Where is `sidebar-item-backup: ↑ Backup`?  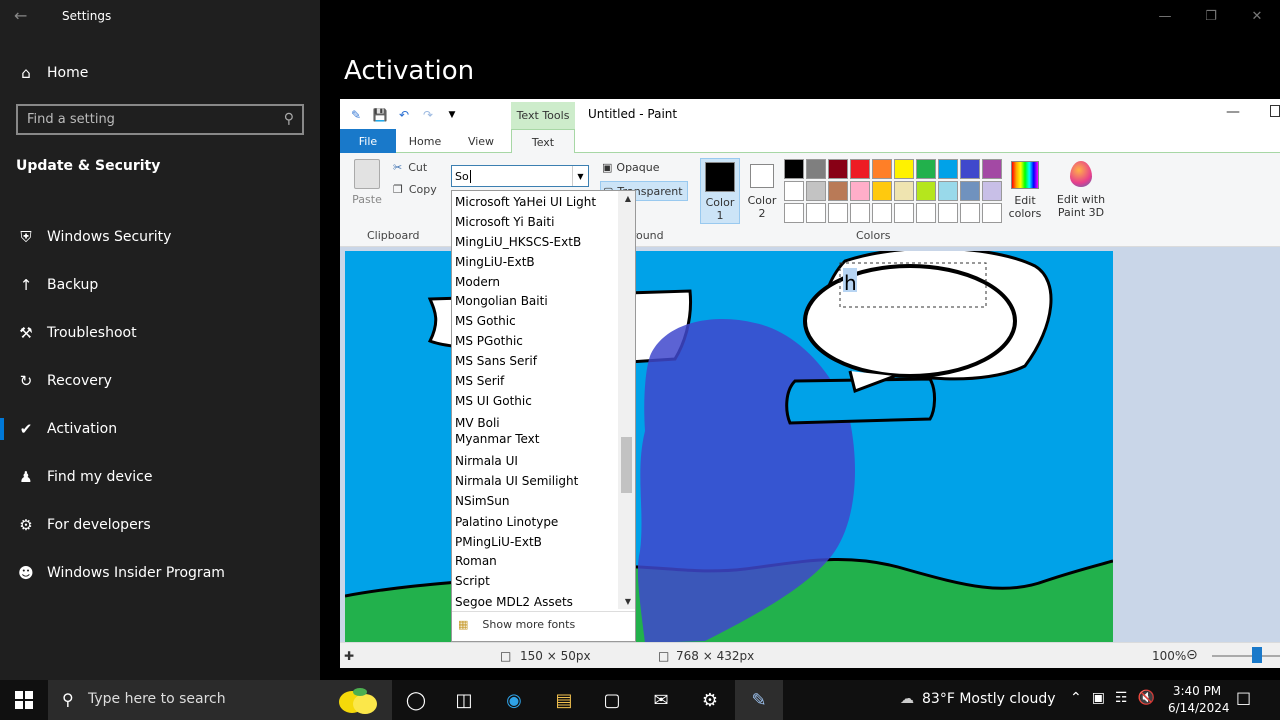 sidebar-item-backup: ↑ Backup is located at coordinates (160, 285).